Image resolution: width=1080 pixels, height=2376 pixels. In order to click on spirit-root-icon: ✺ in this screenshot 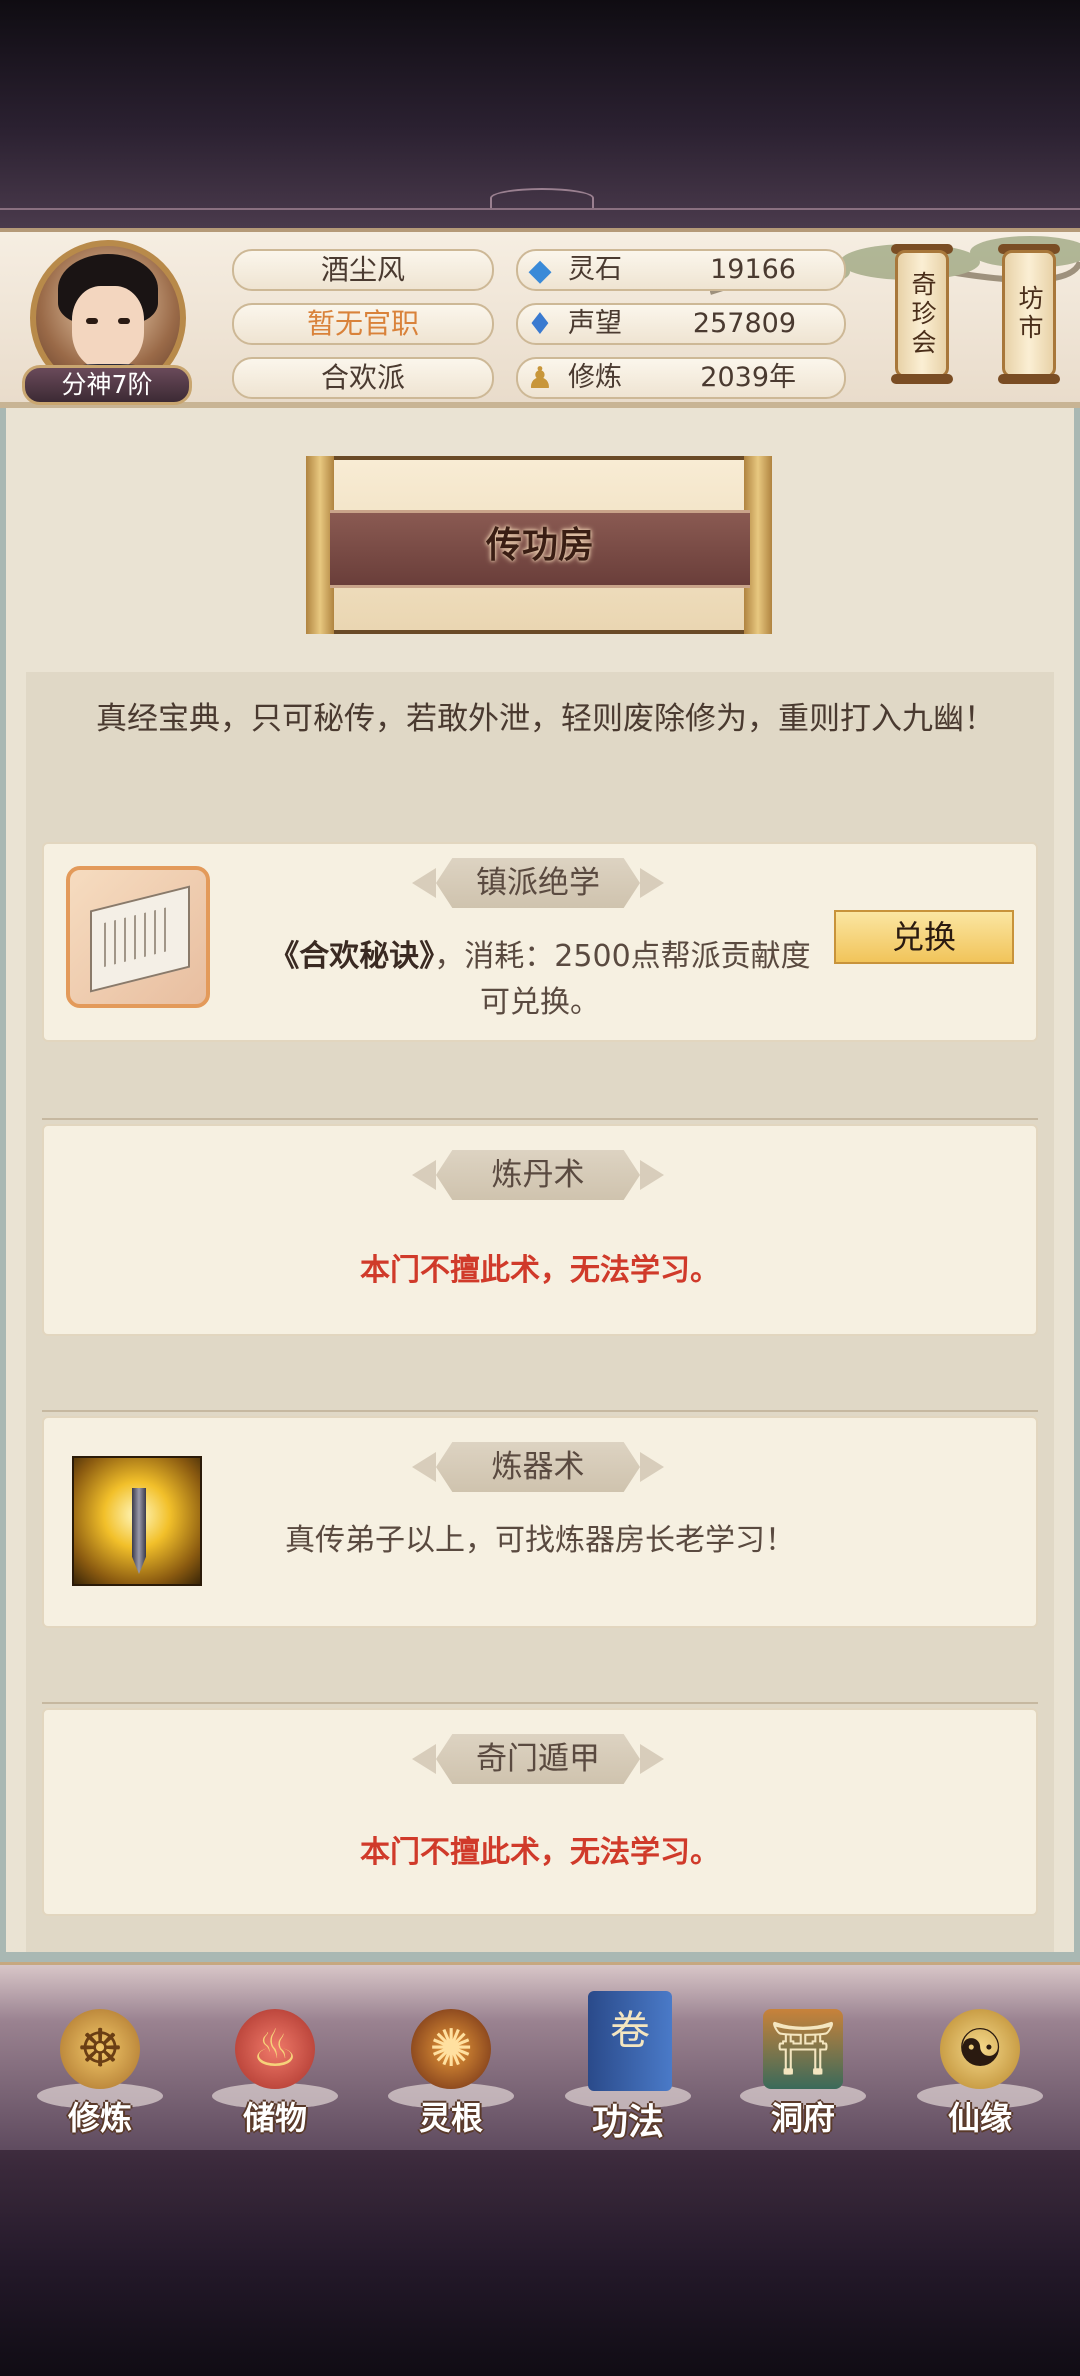, I will do `click(451, 2049)`.